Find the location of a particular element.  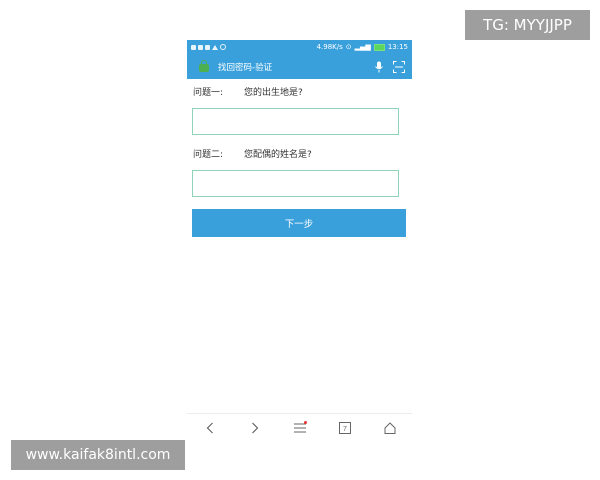

network-speed: 4.98K/s is located at coordinates (329, 47).